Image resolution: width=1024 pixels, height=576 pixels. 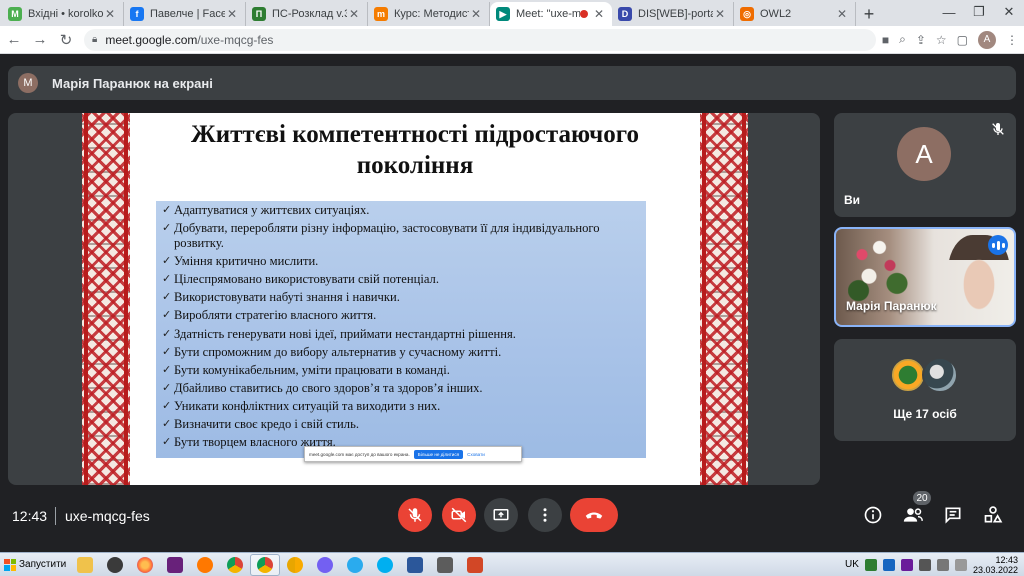 I want to click on taskbar-chrome, so click(x=235, y=565).